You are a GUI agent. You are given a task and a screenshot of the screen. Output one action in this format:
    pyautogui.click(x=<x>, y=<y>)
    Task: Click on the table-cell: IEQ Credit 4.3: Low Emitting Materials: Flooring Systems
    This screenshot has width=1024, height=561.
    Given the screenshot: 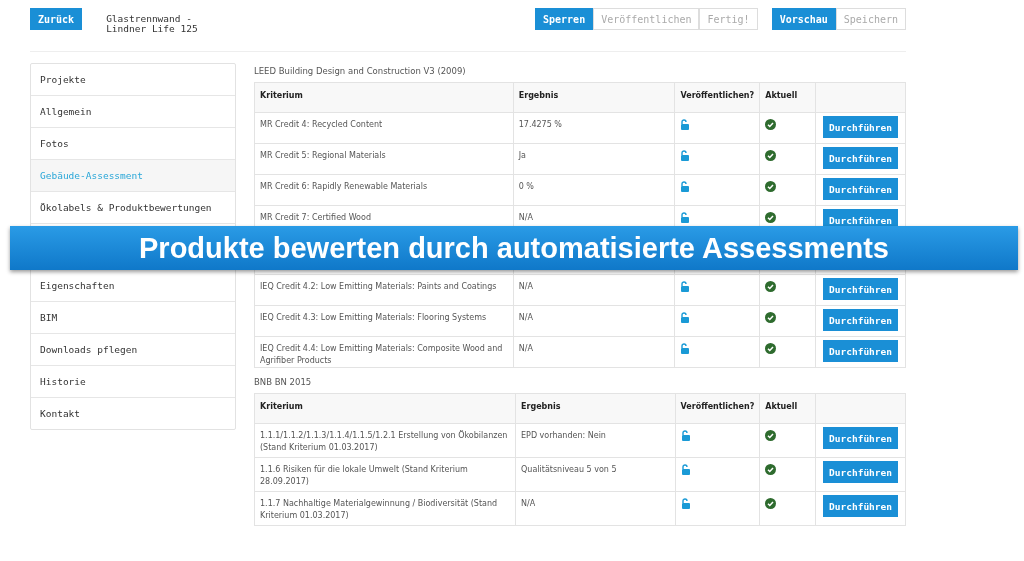 What is the action you would take?
    pyautogui.click(x=384, y=321)
    